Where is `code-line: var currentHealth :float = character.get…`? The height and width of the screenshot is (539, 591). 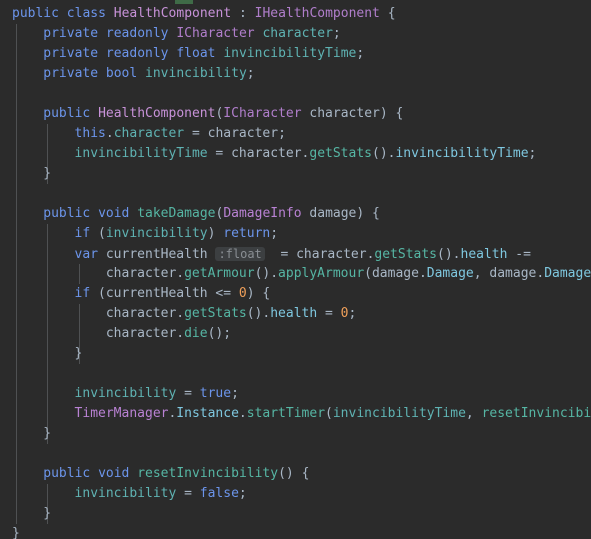
code-line: var currentHealth :float = character.get… is located at coordinates (295, 254).